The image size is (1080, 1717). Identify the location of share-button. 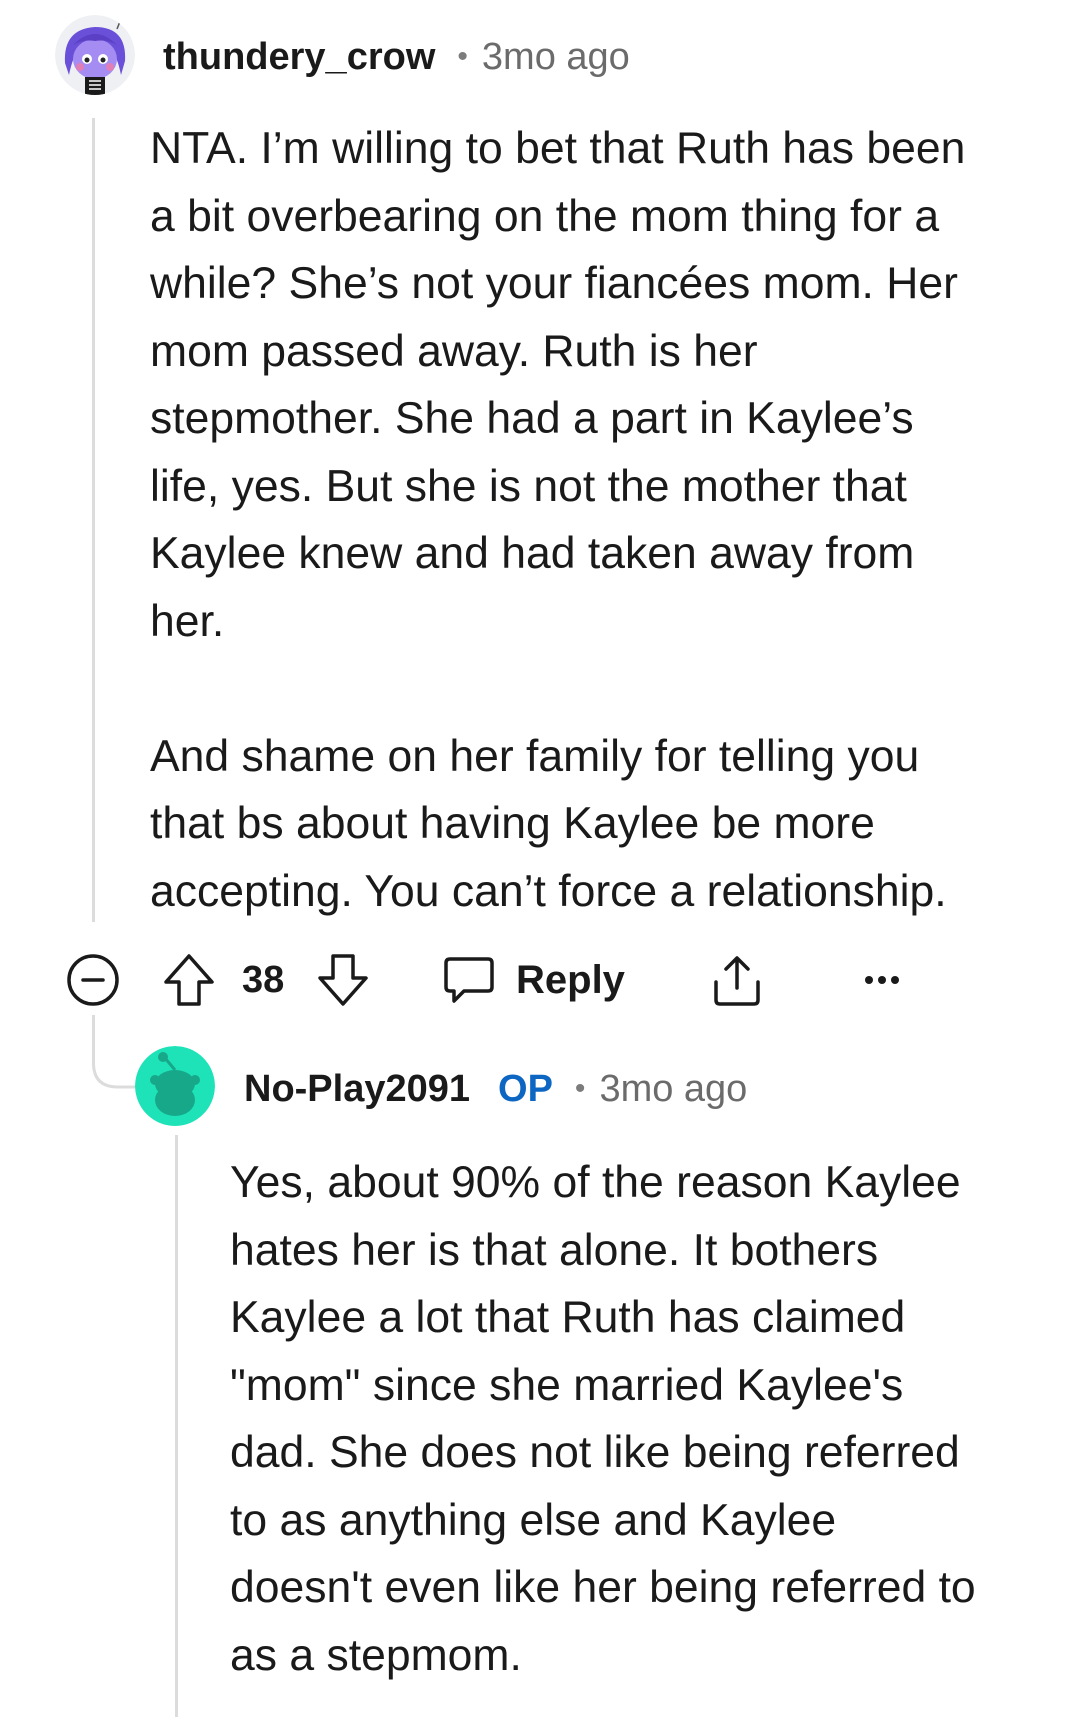
(737, 980).